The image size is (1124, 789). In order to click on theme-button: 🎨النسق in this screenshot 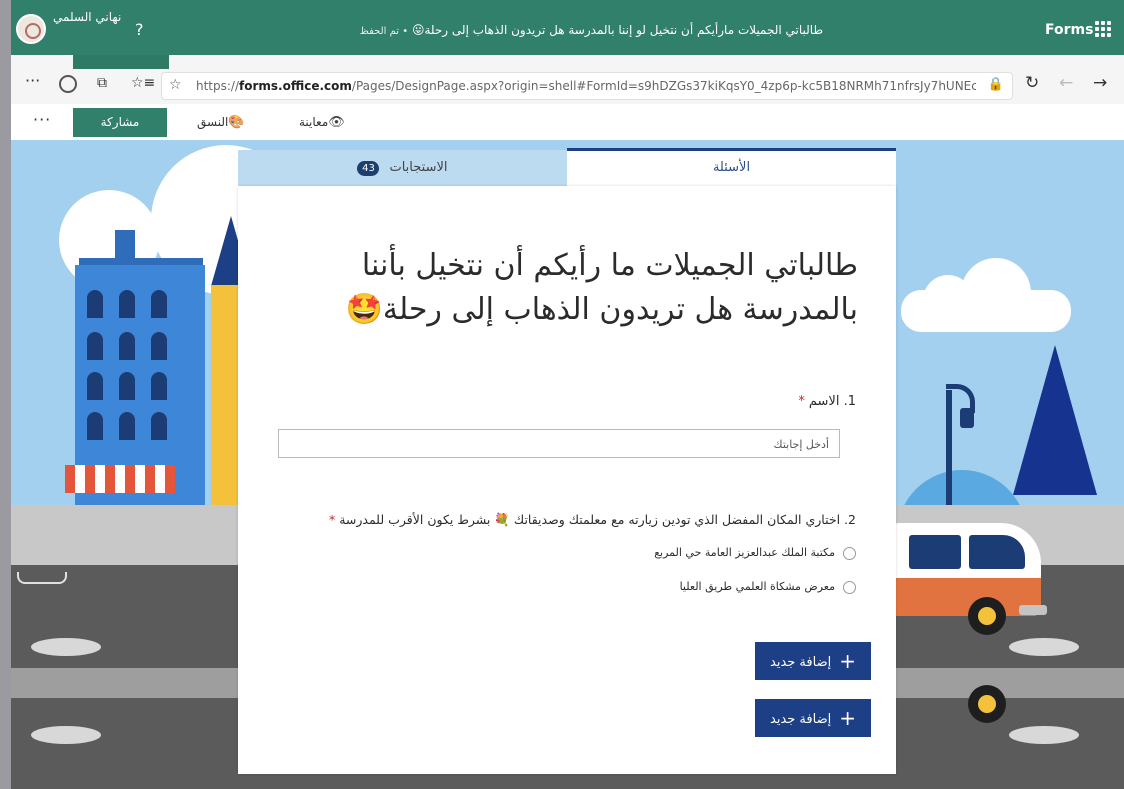, I will do `click(224, 122)`.